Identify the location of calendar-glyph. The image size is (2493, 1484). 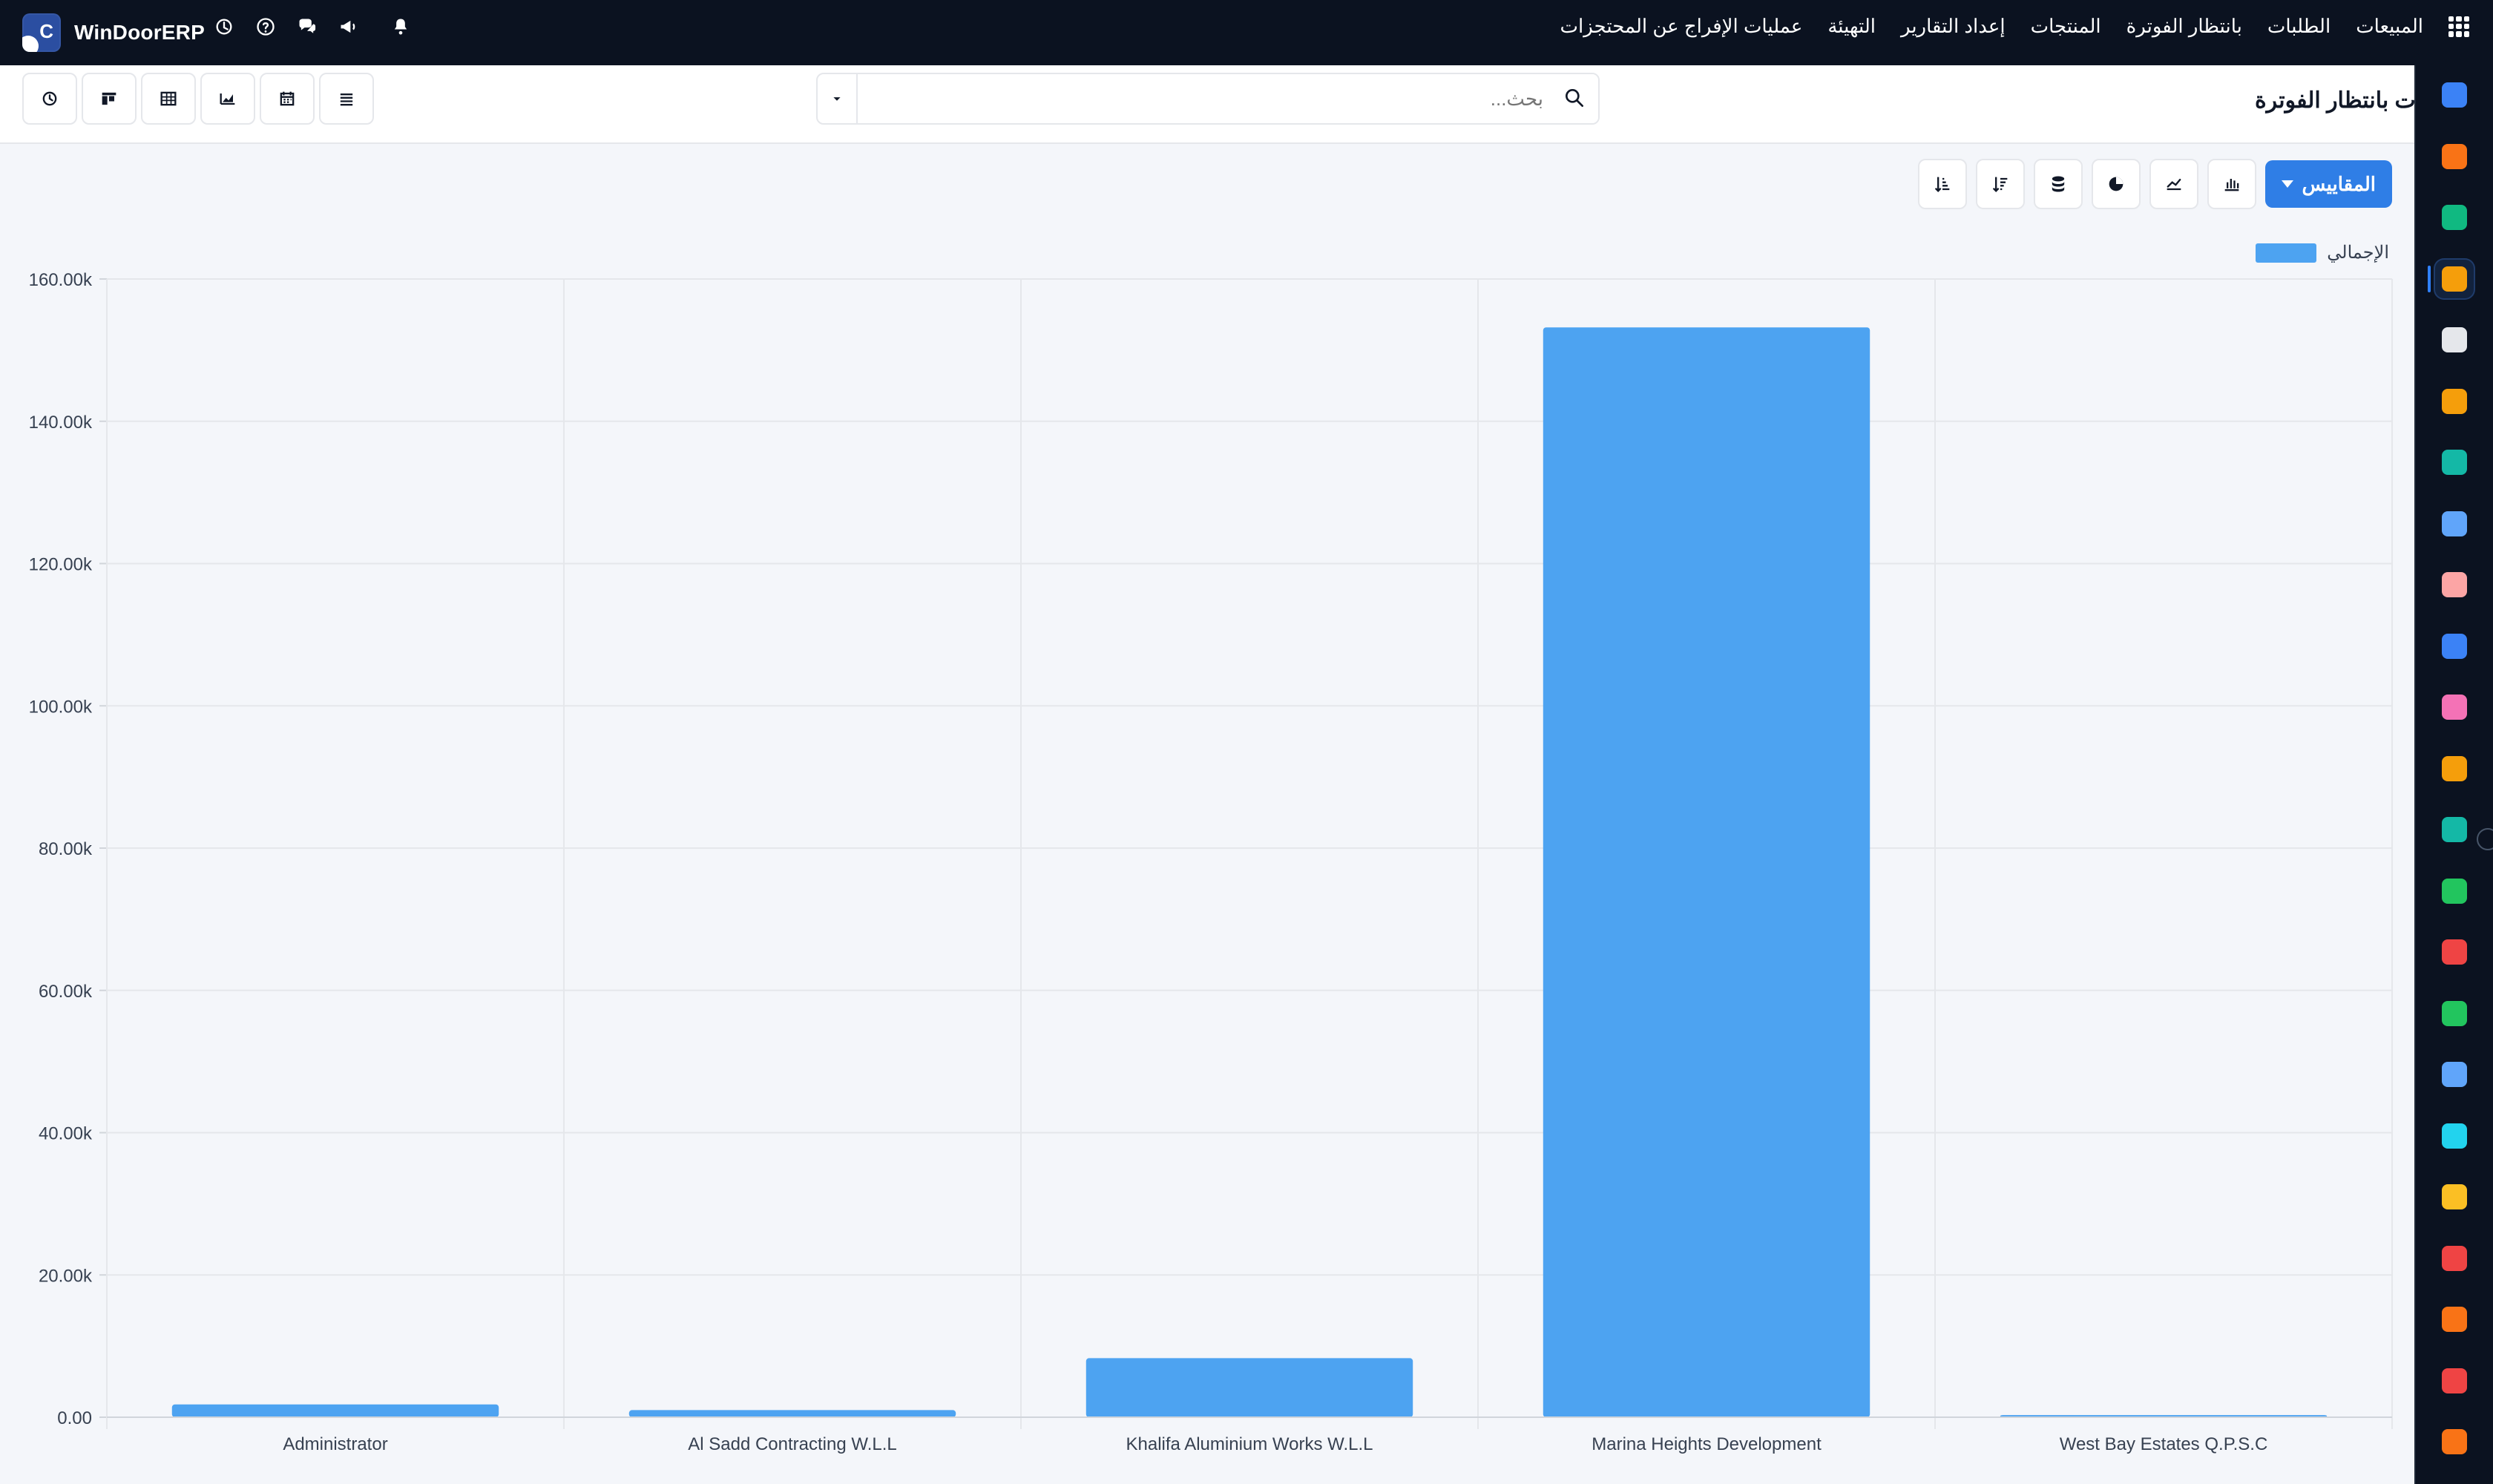
(2454, 768).